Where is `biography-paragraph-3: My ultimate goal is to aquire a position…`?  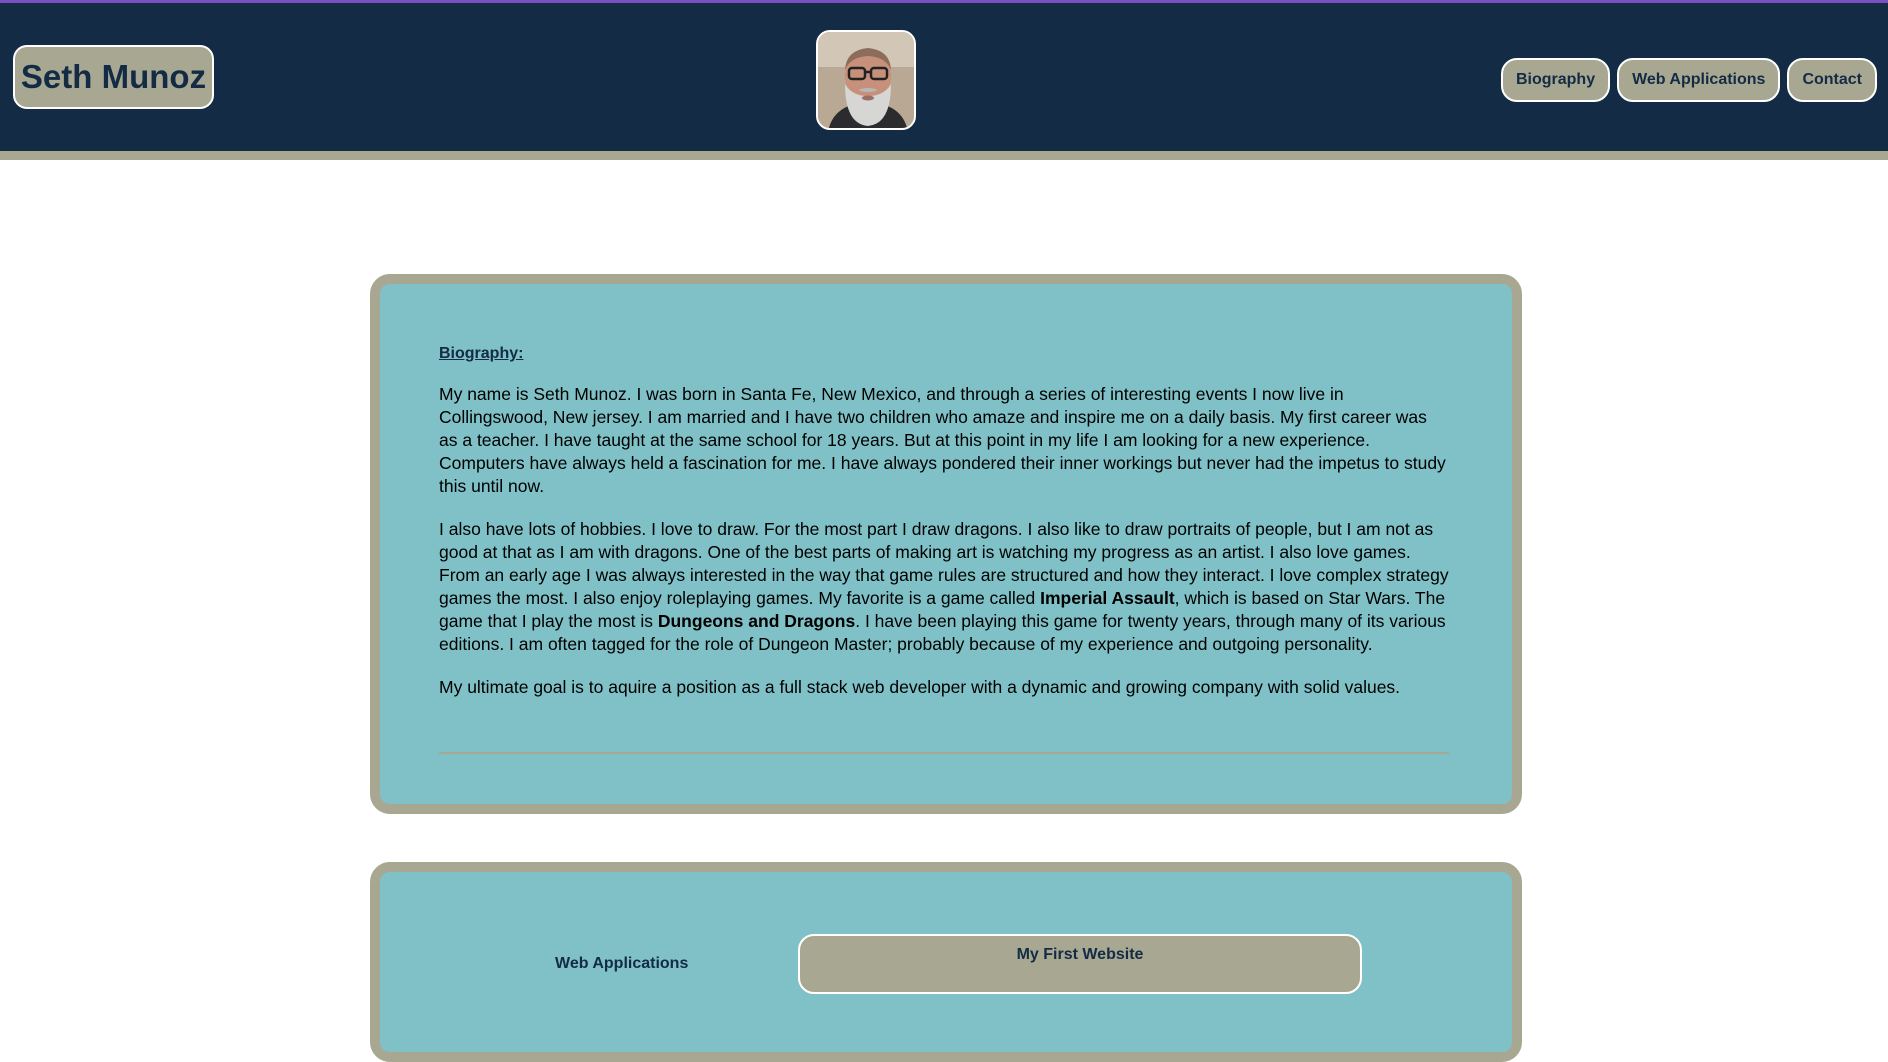
biography-paragraph-3: My ultimate goal is to aquire a position… is located at coordinates (920, 687).